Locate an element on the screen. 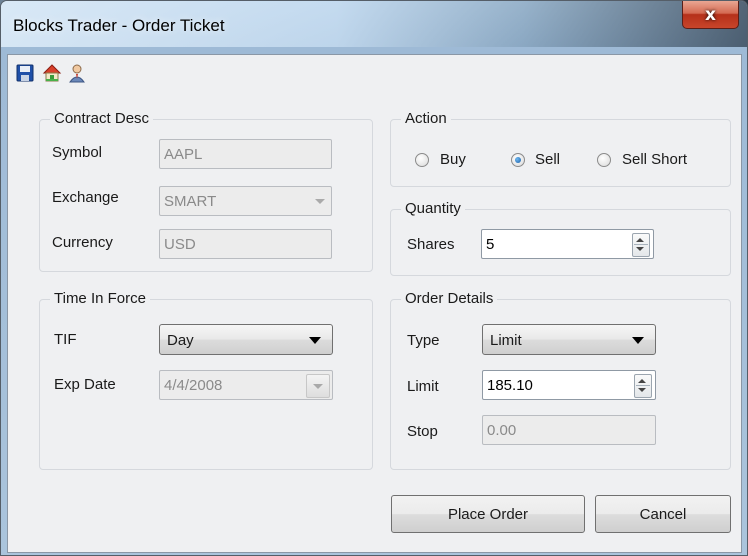  exchange-label: Exchange is located at coordinates (85, 197).